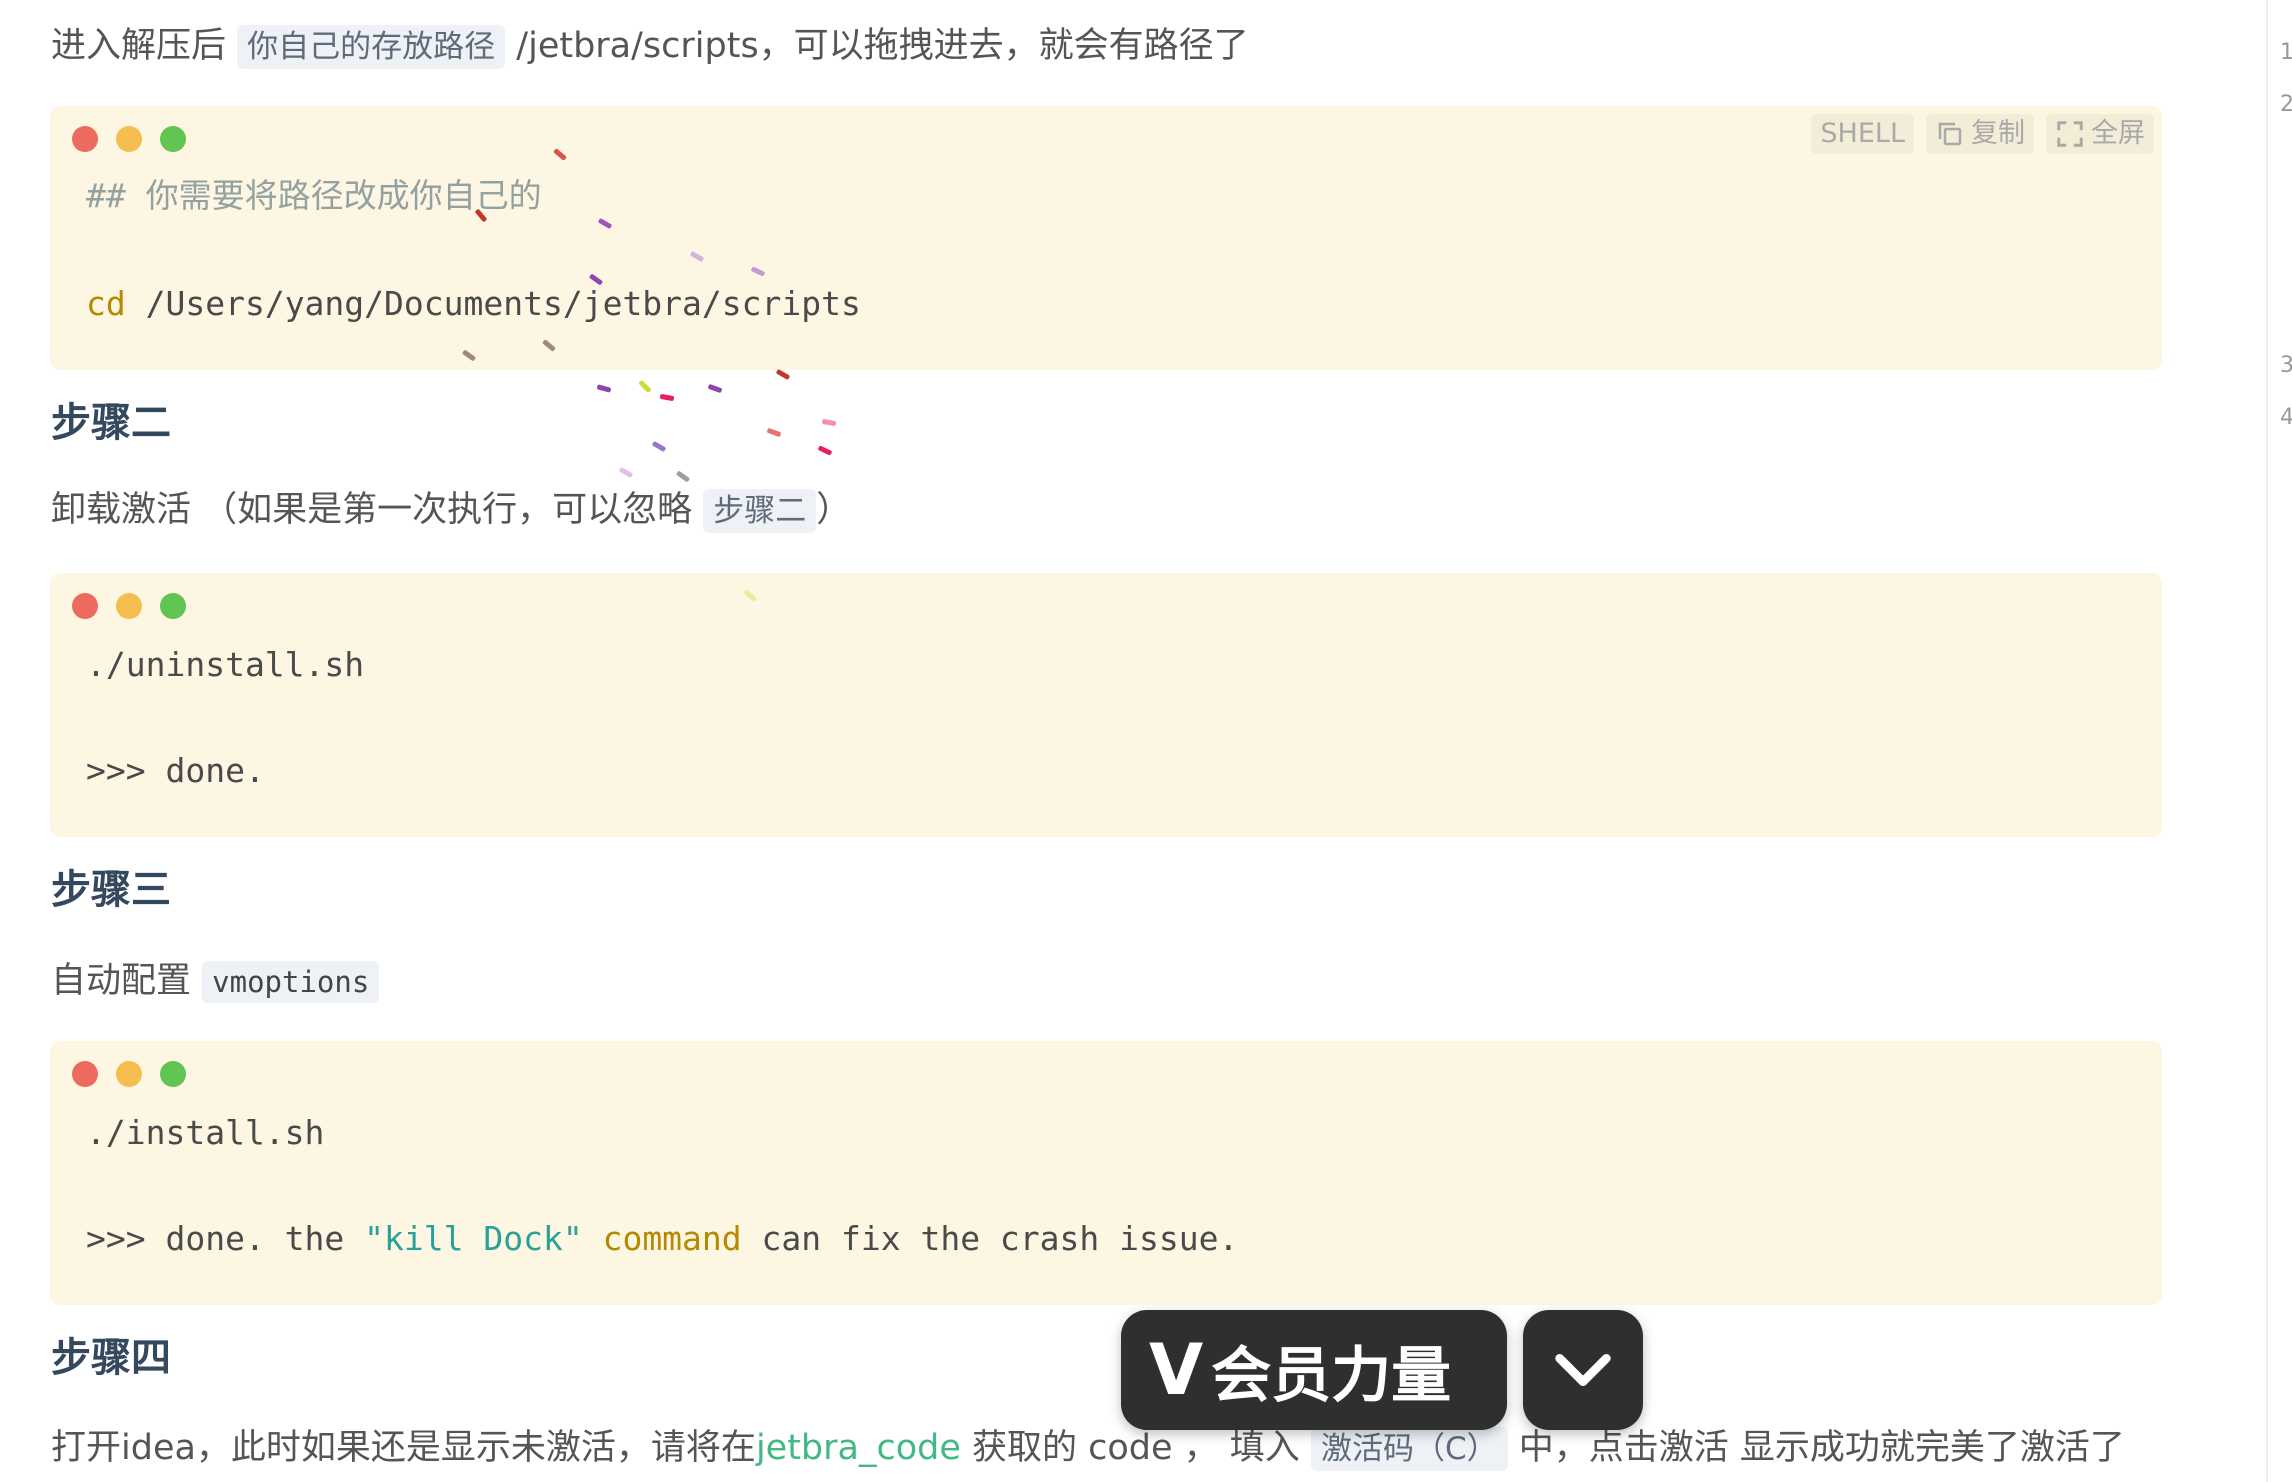  Describe the element at coordinates (121, 981) in the screenshot. I see `step3-desc-prefix: 自动配置` at that location.